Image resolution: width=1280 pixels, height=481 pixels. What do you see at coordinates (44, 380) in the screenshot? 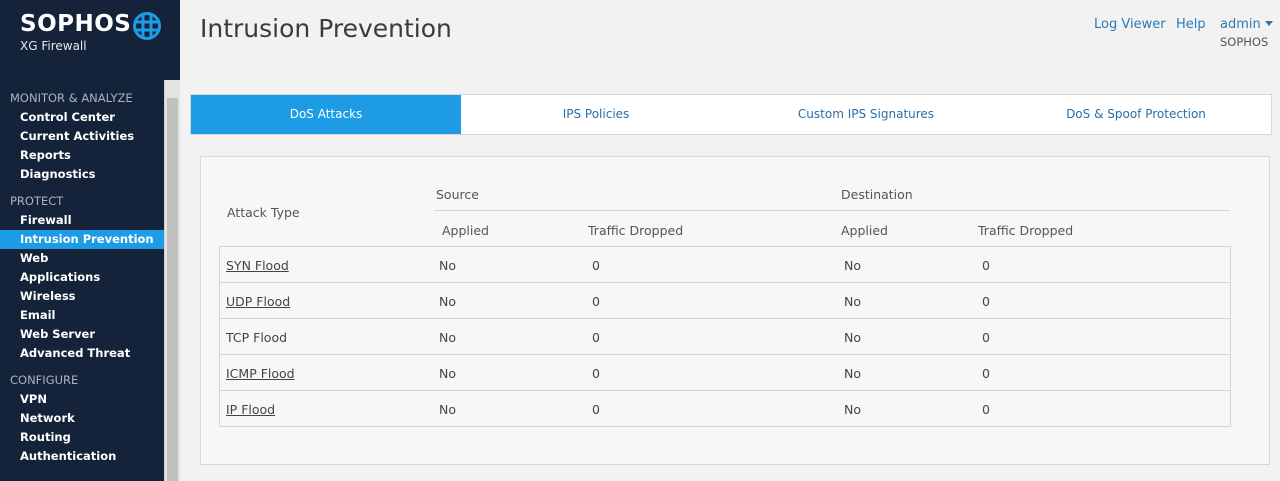
I see `nav-section-title: CONFIGURE` at bounding box center [44, 380].